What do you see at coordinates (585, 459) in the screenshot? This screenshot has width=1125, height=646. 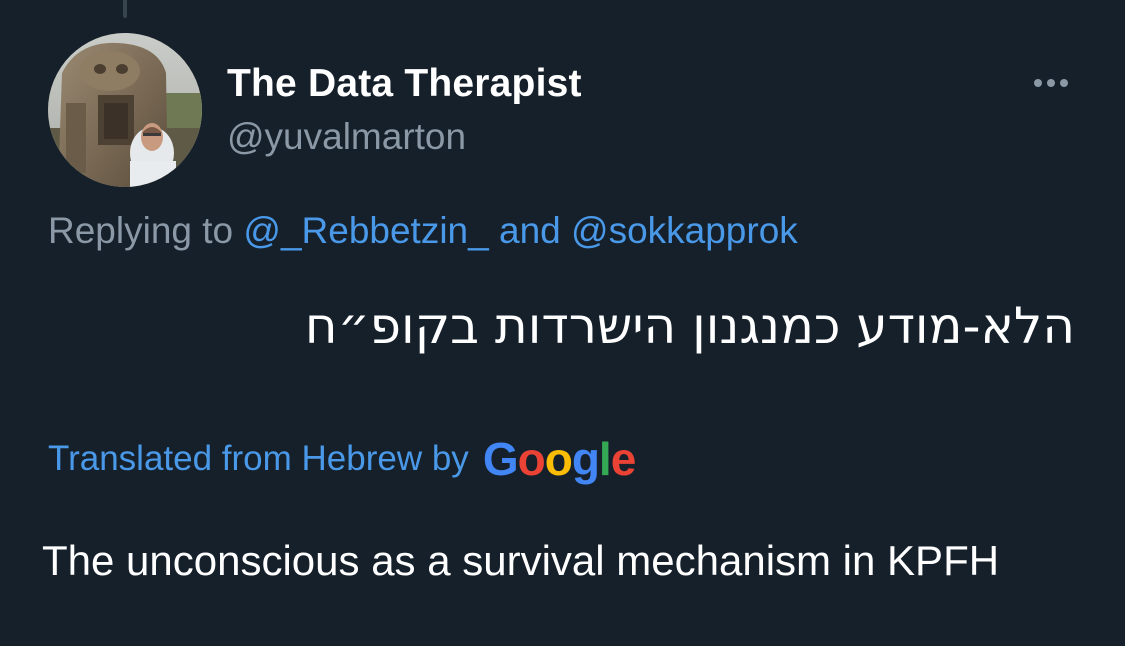 I see `google-logo-letter-g2: g` at bounding box center [585, 459].